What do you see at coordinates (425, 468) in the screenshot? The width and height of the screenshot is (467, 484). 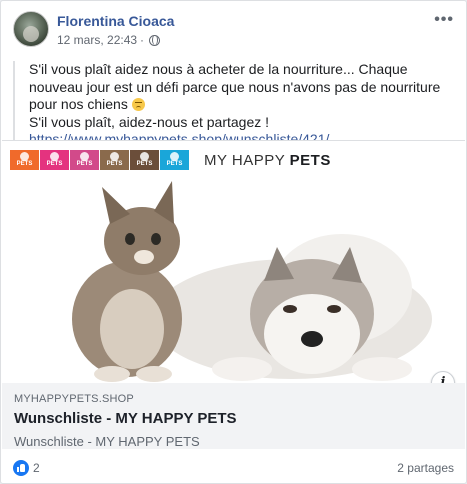 I see `share-count: 2 partages` at bounding box center [425, 468].